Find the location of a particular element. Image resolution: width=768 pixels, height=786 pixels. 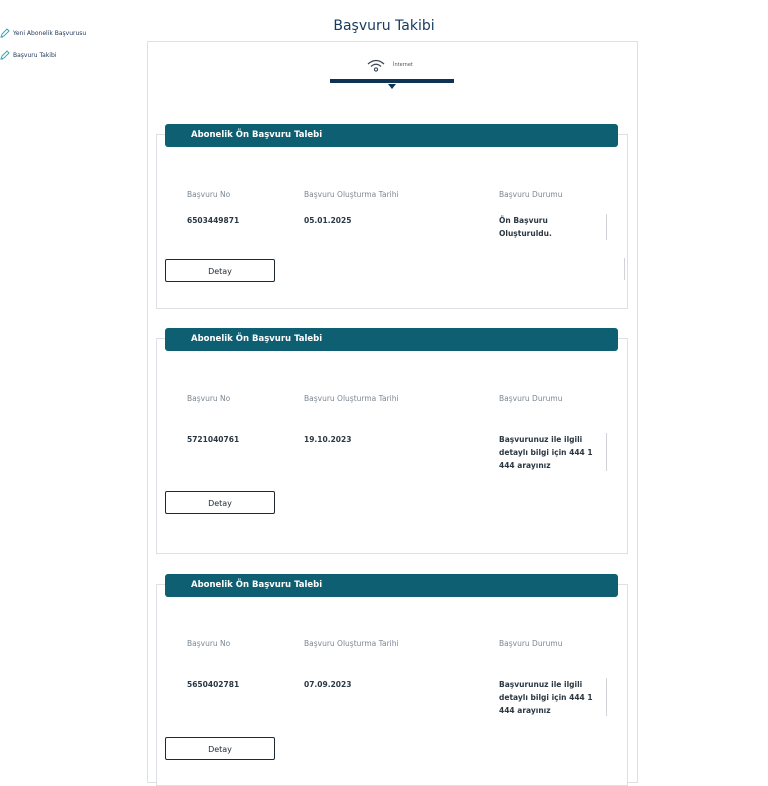

tab-internet: İnternet is located at coordinates (389, 65).